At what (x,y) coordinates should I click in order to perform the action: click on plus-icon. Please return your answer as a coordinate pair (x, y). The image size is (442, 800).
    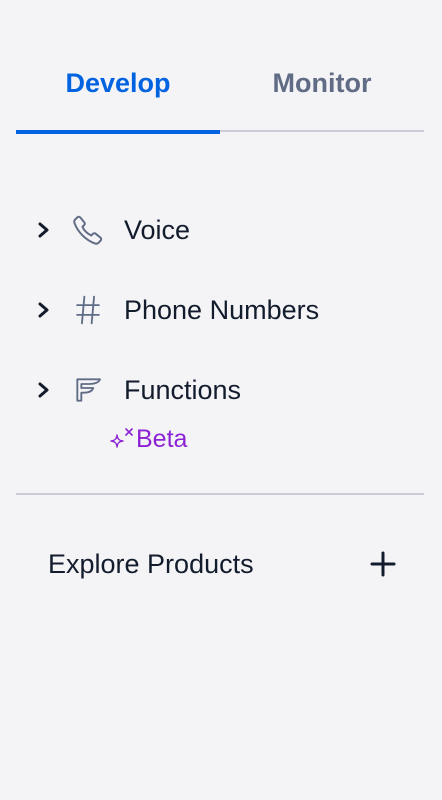
    Looking at the image, I should click on (383, 564).